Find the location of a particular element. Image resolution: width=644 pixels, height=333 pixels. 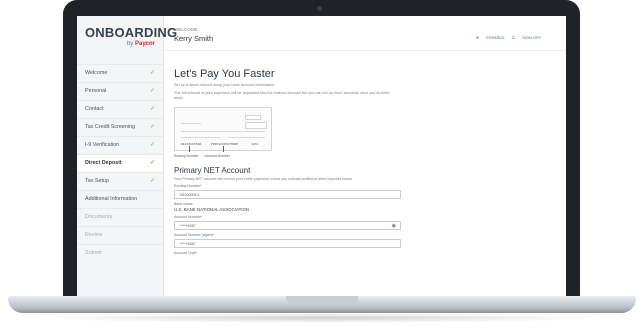

account-number-again-label: Account Number (again)* is located at coordinates (194, 235).